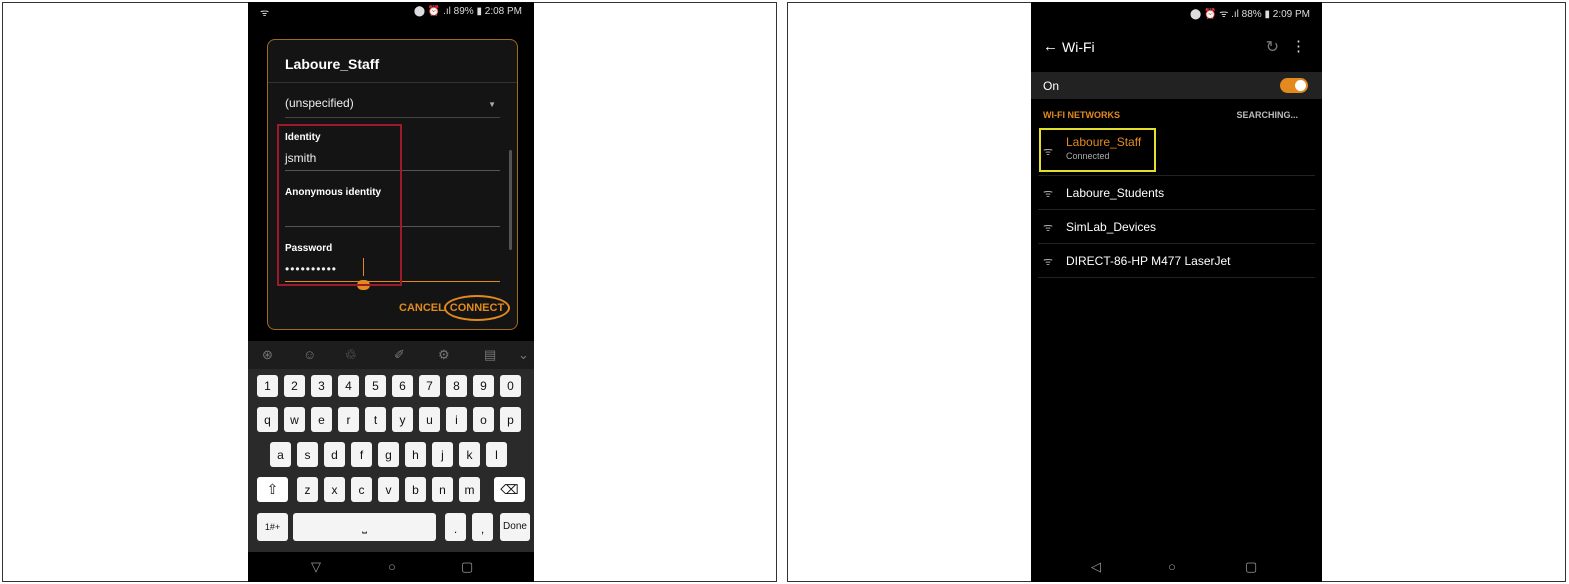  I want to click on key-l: l, so click(496, 454).